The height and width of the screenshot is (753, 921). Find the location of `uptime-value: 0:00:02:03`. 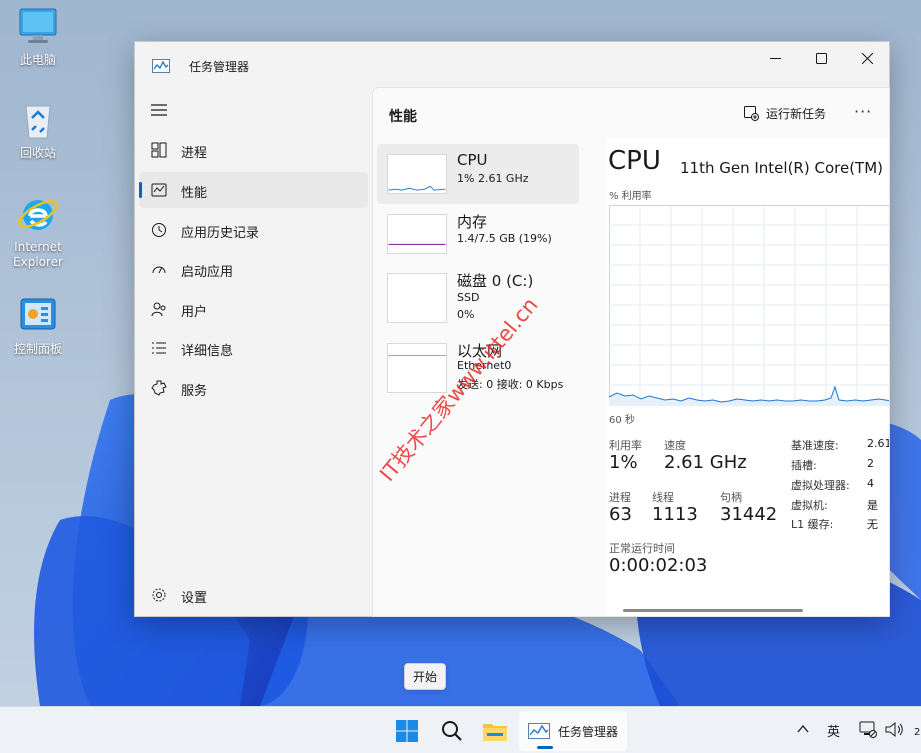

uptime-value: 0:00:02:03 is located at coordinates (658, 565).